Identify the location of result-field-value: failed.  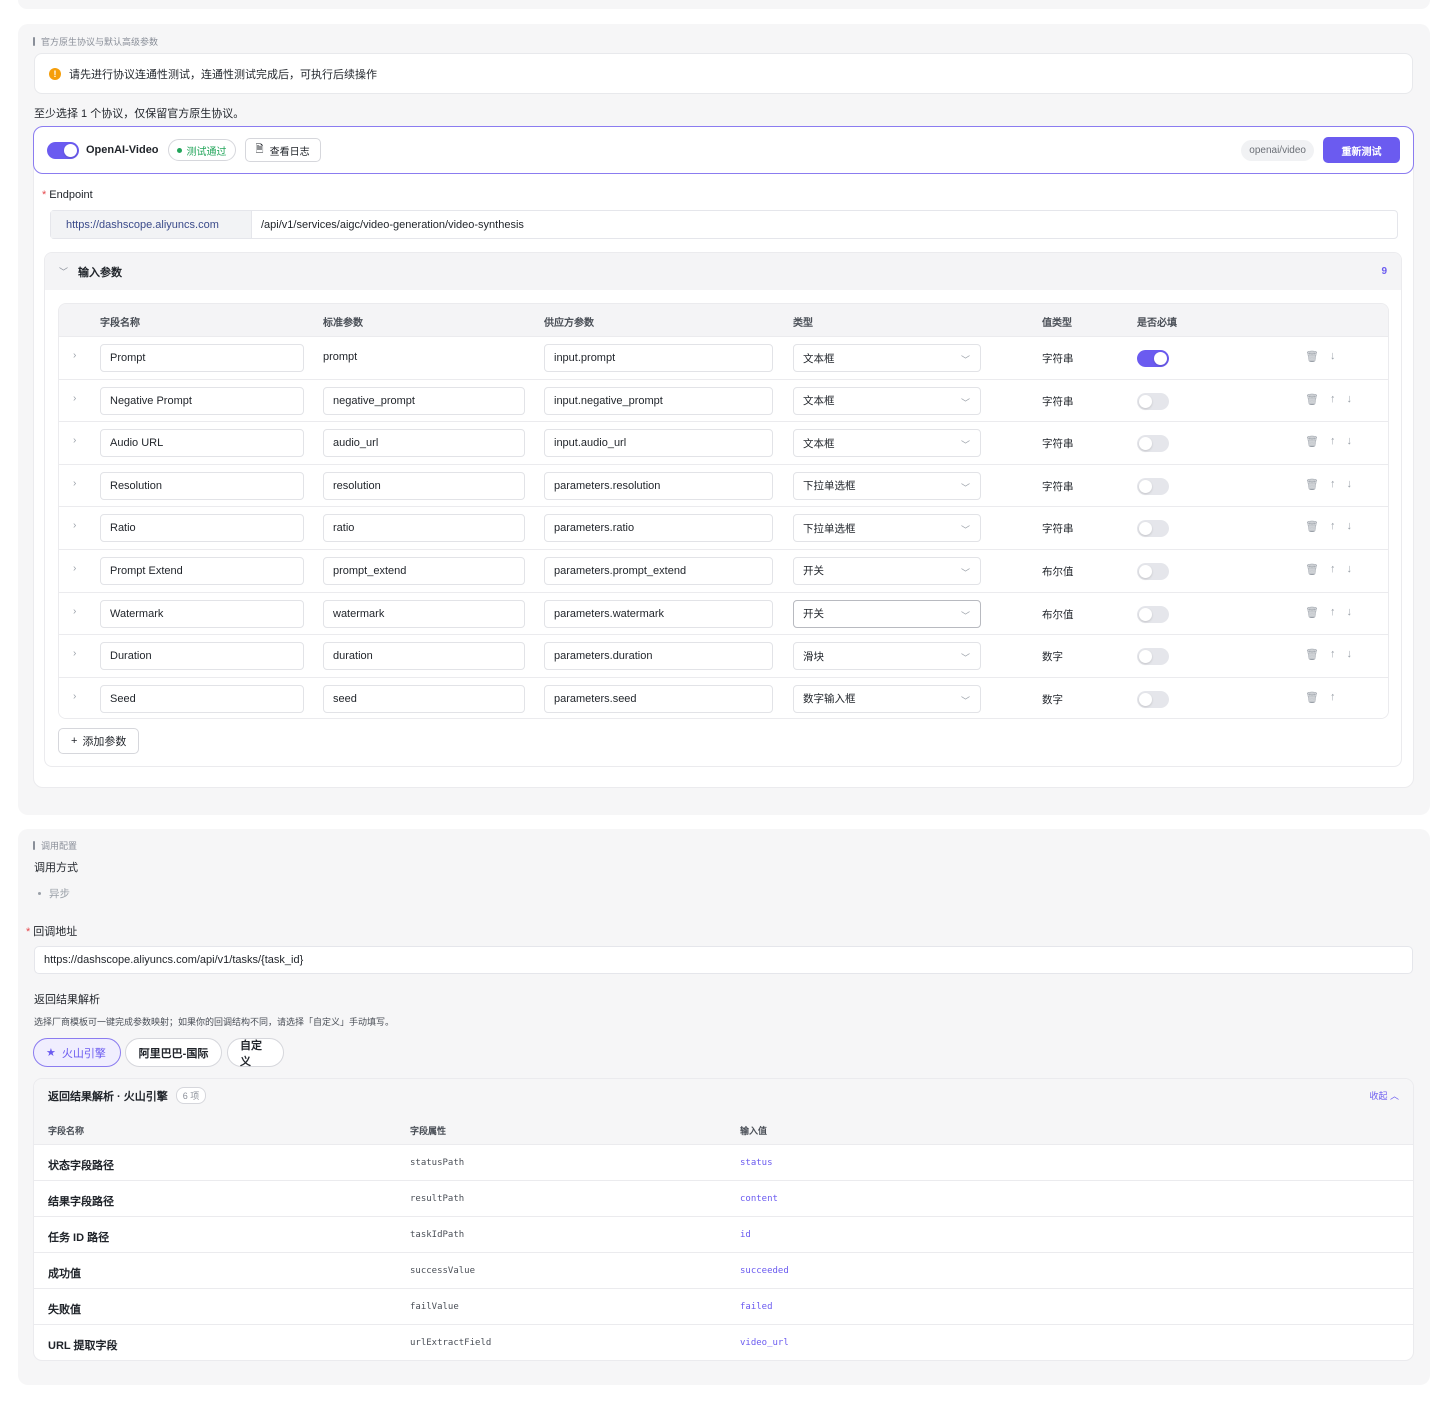
(756, 1307).